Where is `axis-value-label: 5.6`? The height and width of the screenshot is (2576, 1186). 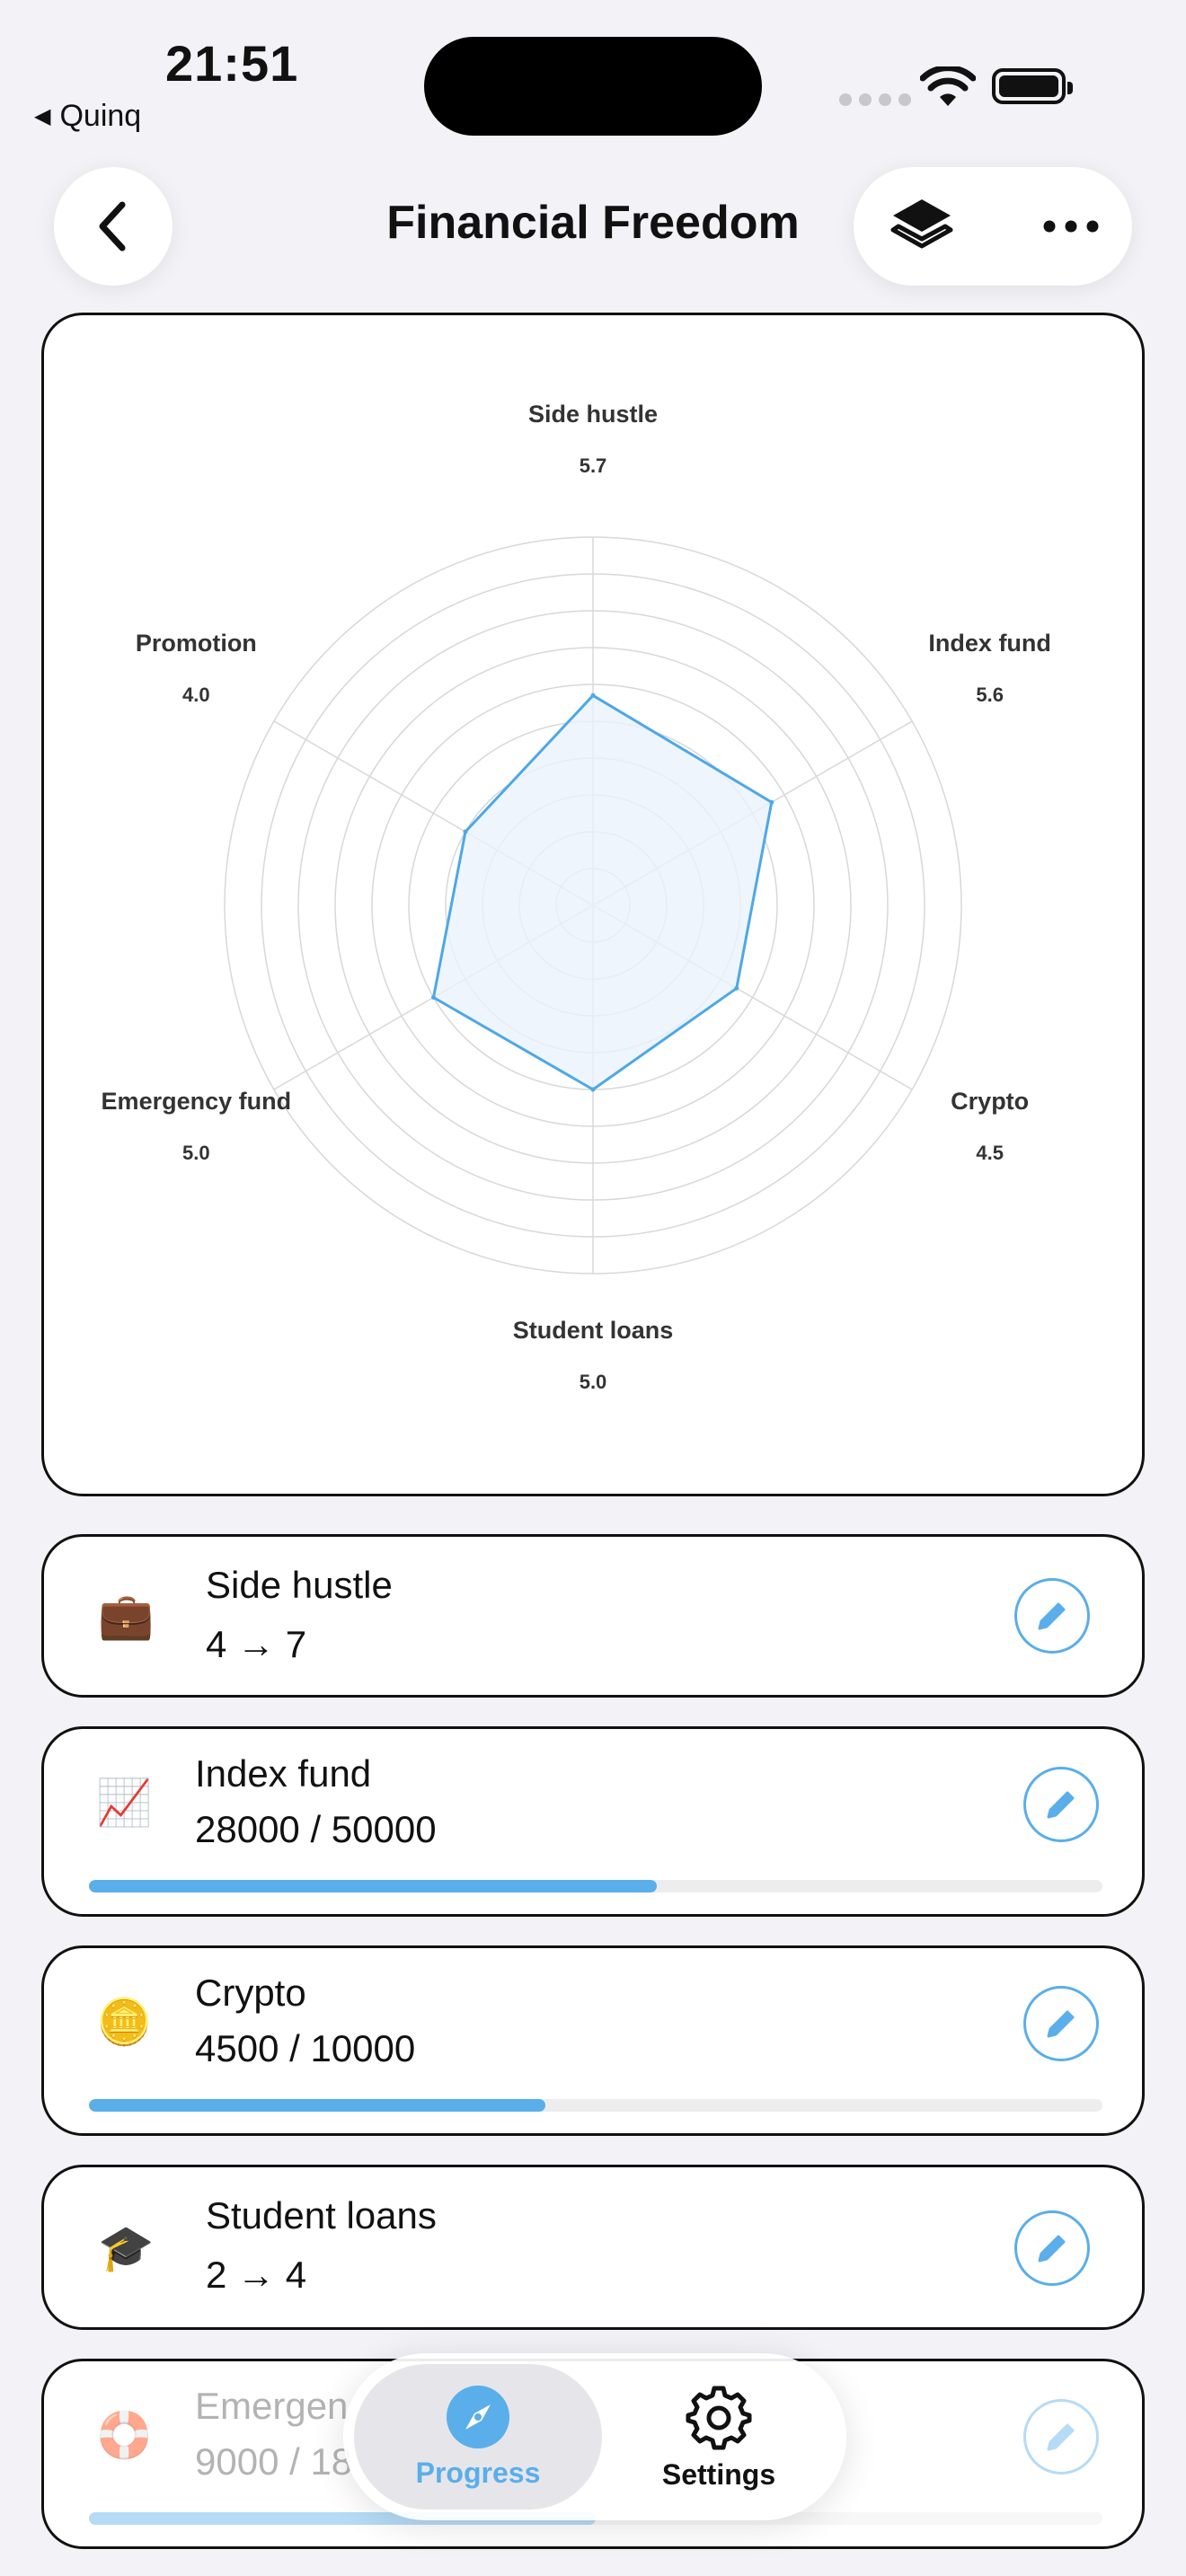 axis-value-label: 5.6 is located at coordinates (990, 695).